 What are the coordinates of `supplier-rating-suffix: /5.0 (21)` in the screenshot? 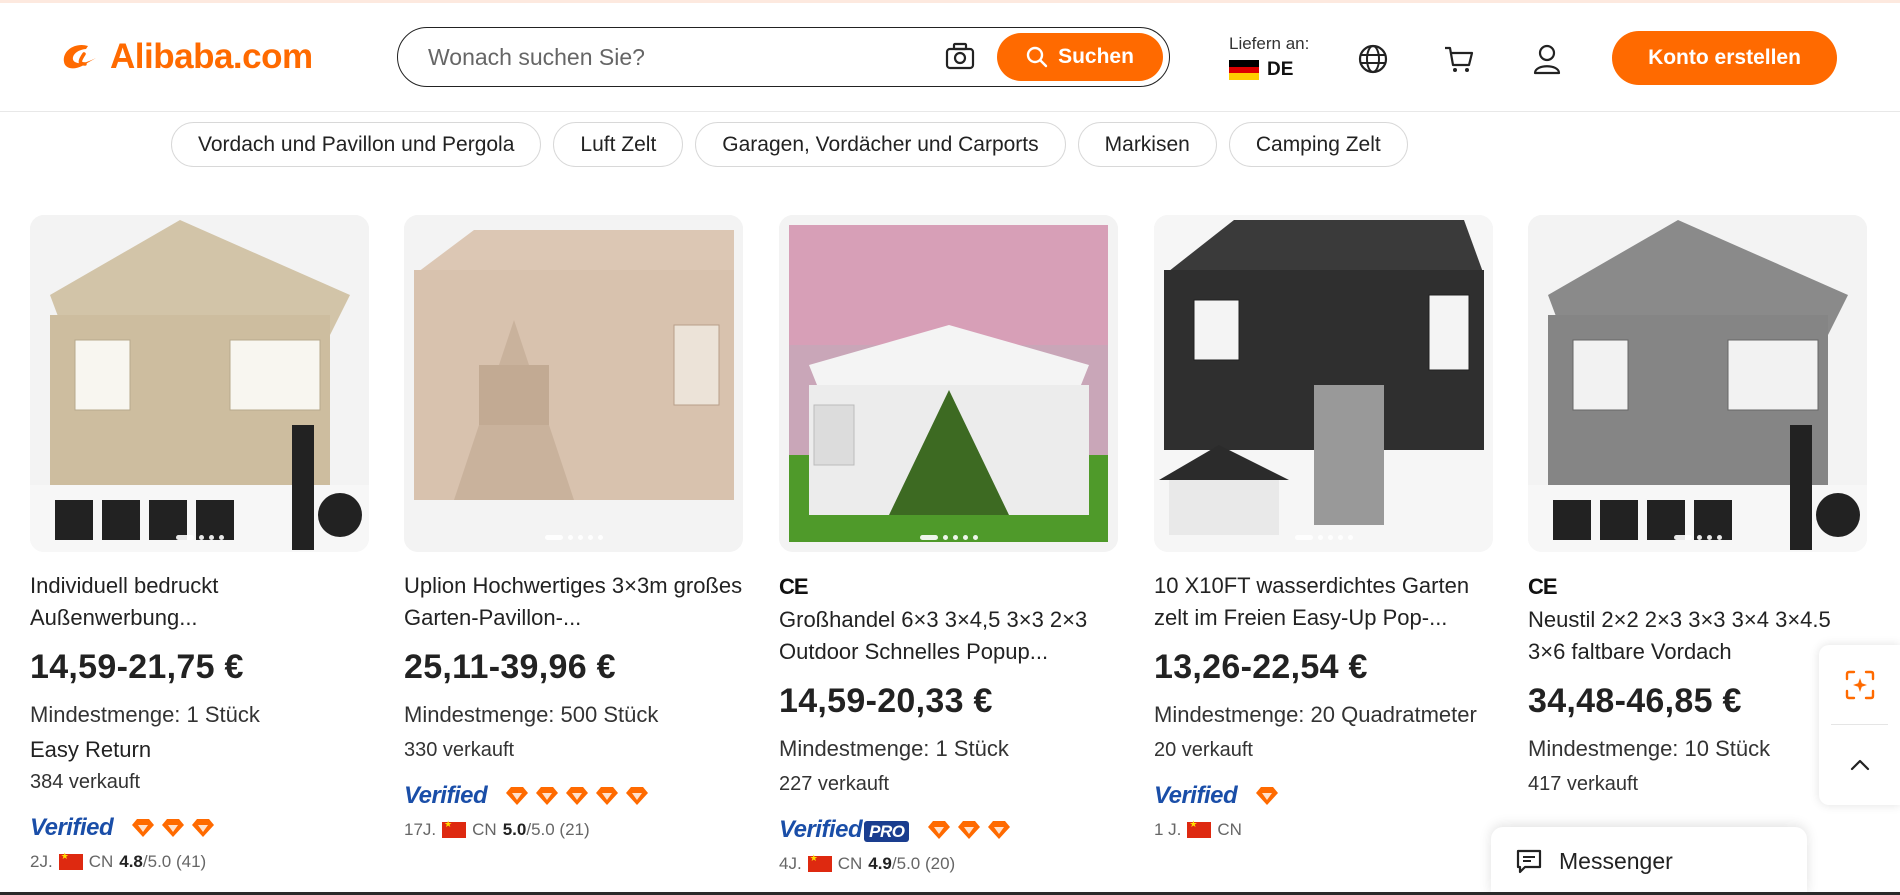 It's located at (558, 829).